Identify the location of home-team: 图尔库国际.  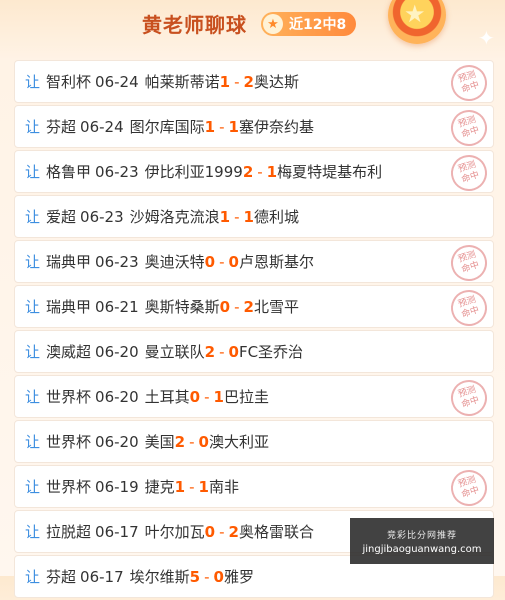
(167, 127).